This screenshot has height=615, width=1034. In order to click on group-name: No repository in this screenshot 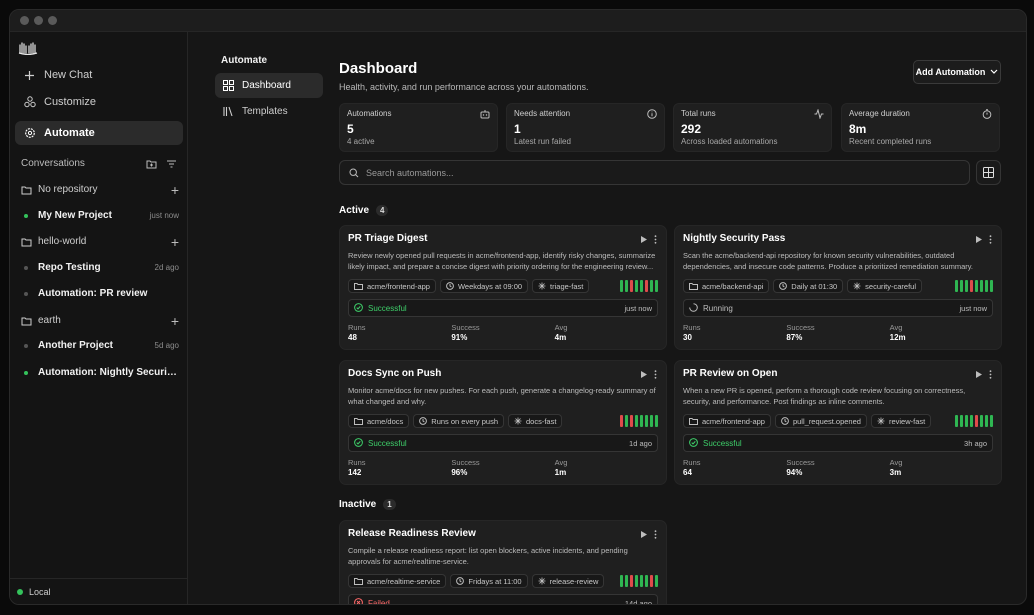, I will do `click(68, 189)`.